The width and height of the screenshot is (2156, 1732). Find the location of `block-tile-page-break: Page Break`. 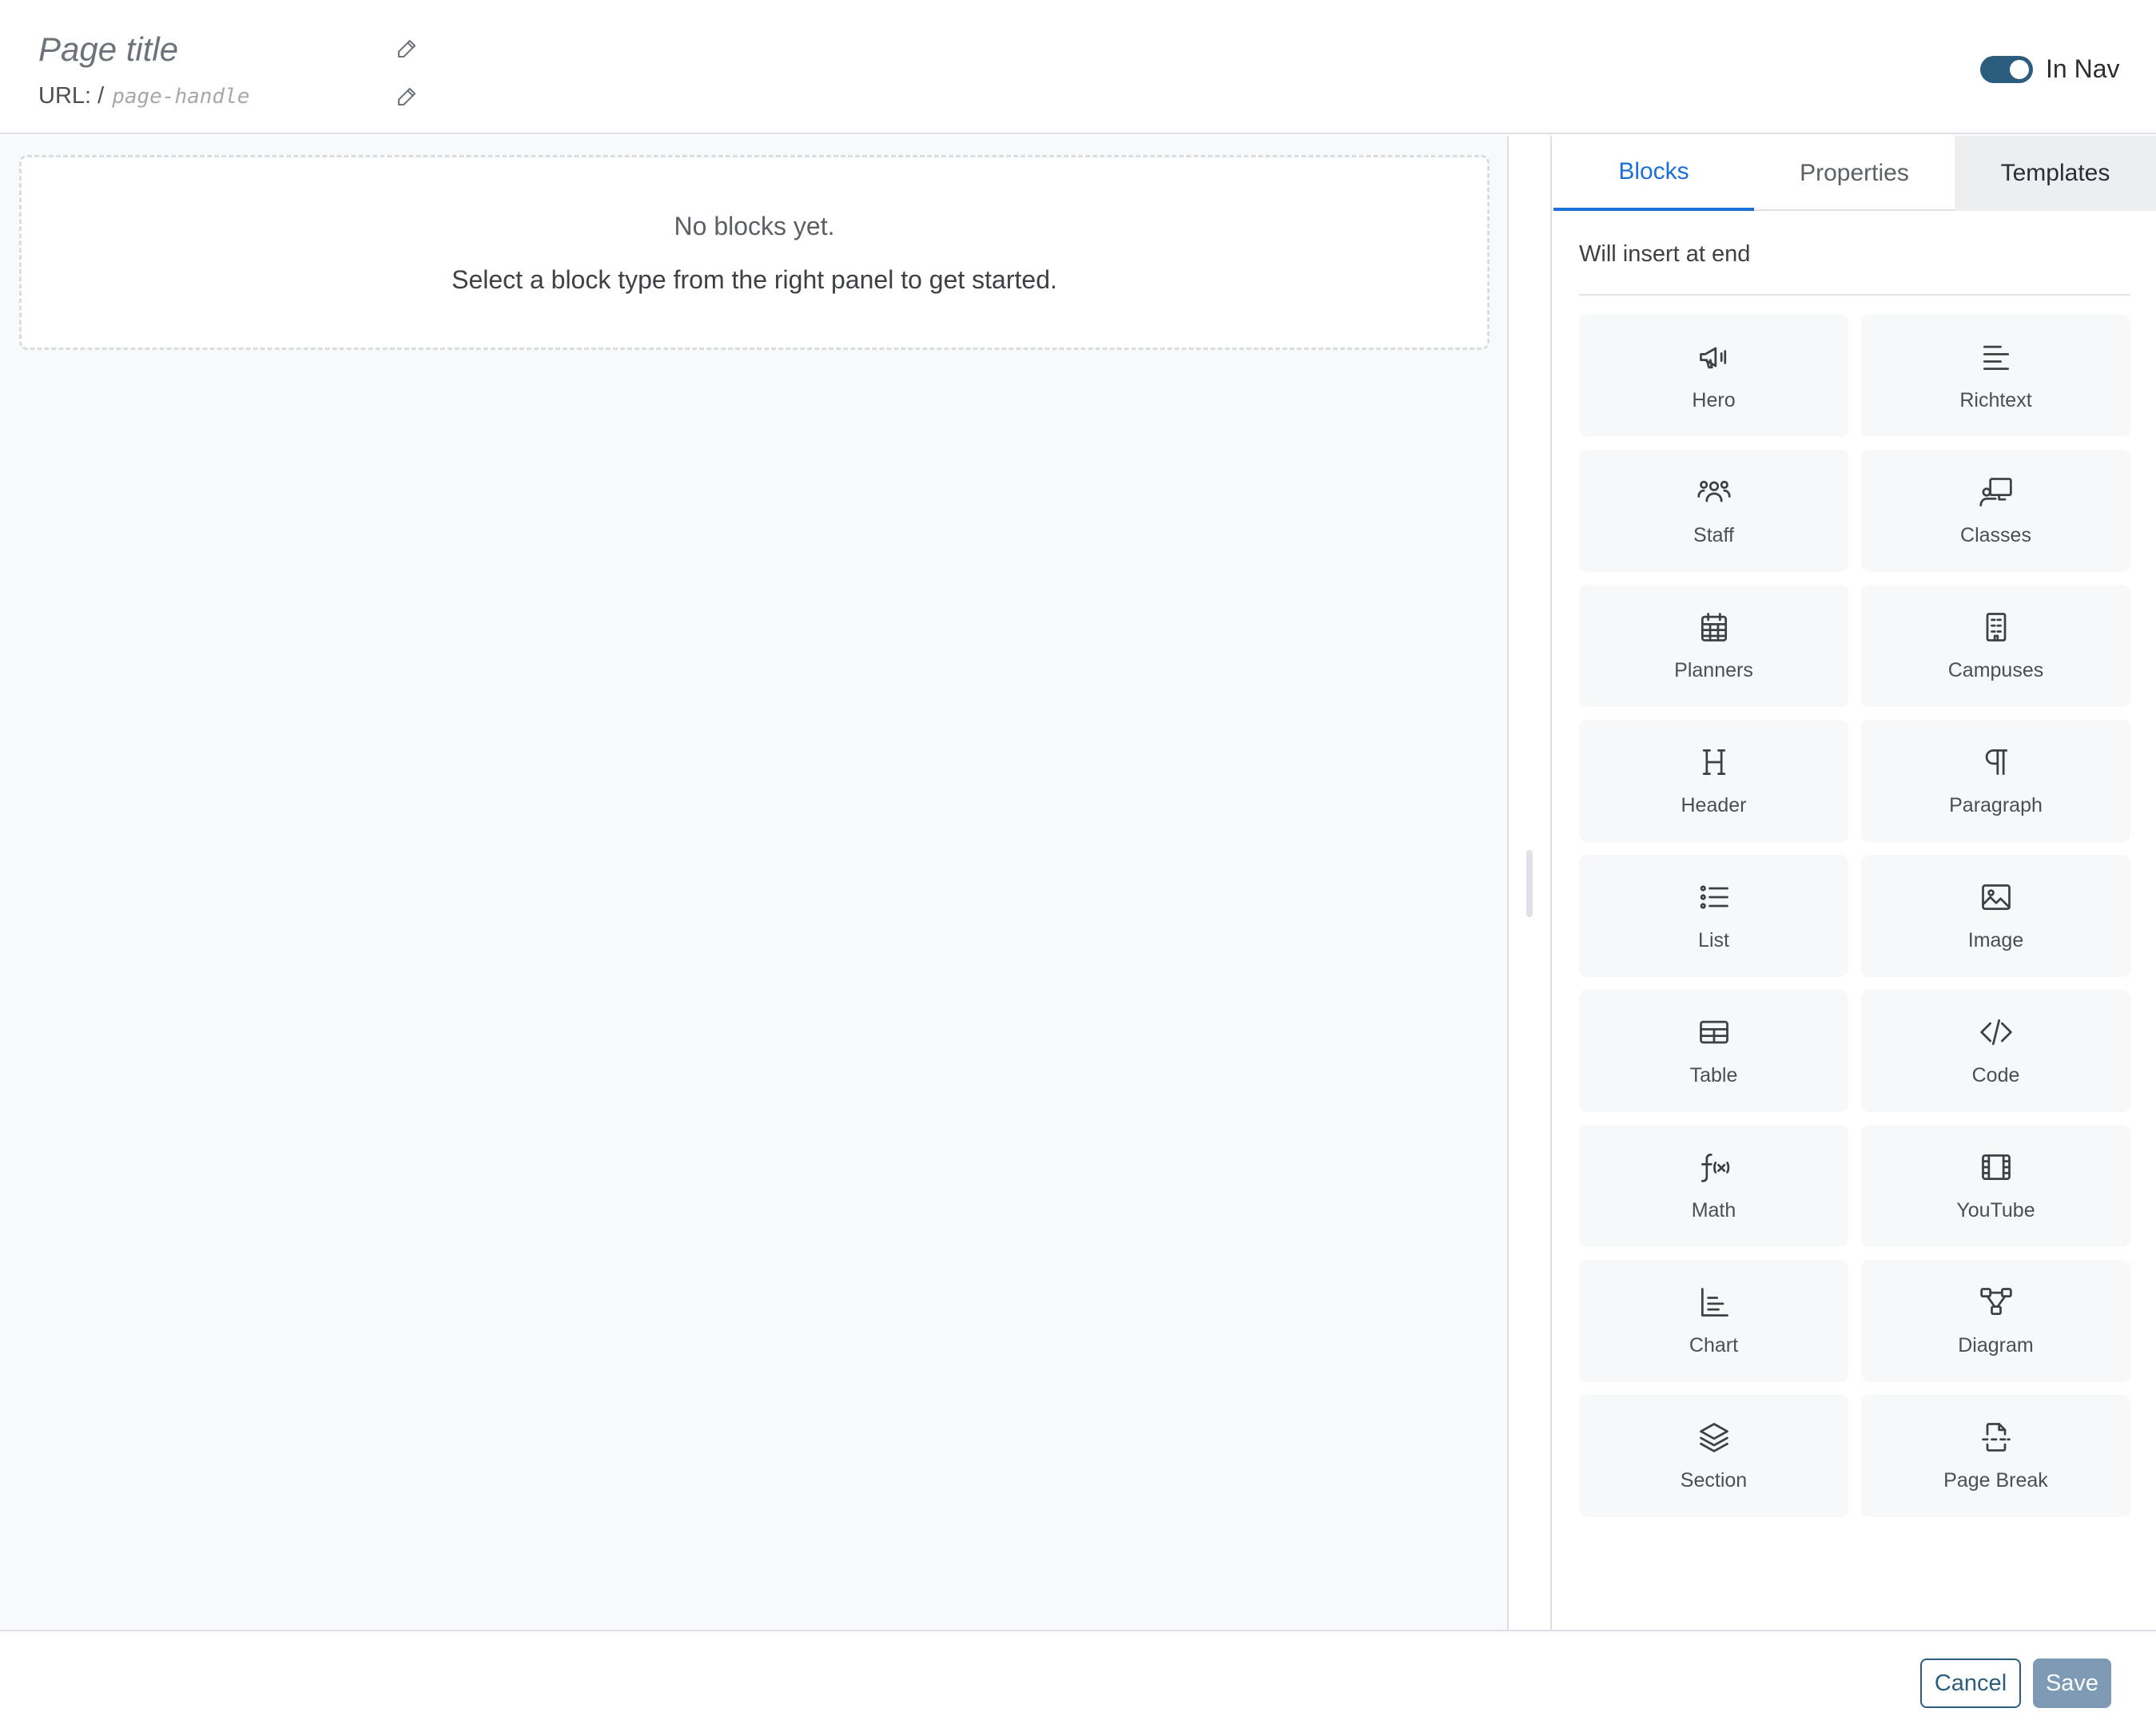

block-tile-page-break: Page Break is located at coordinates (1995, 1456).